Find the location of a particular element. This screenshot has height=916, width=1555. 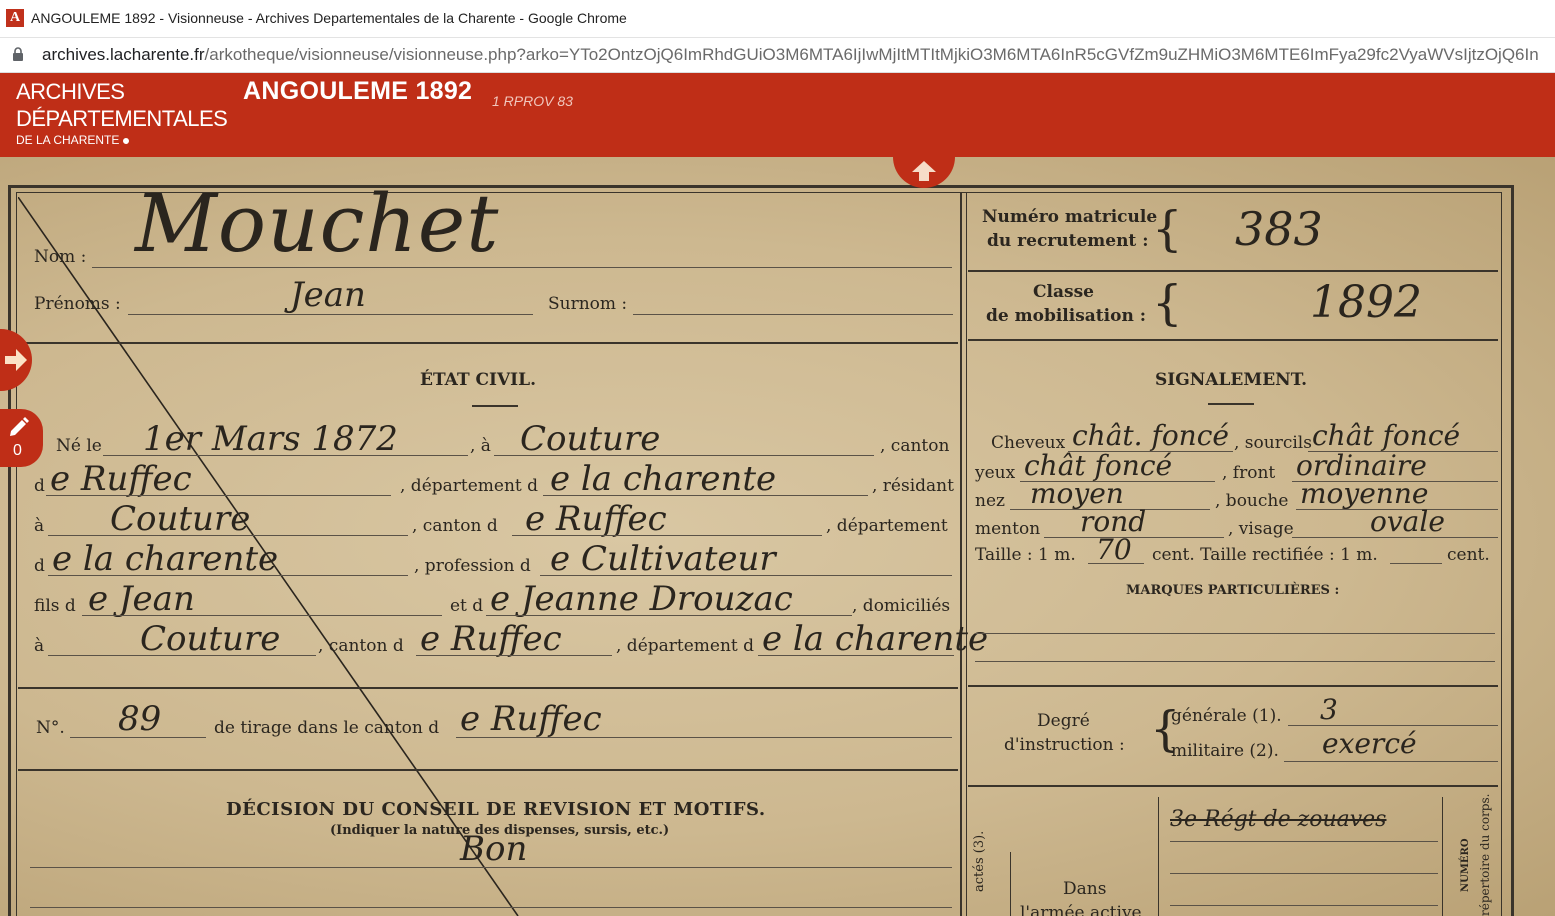

line-dep-n is located at coordinates (705, 495).